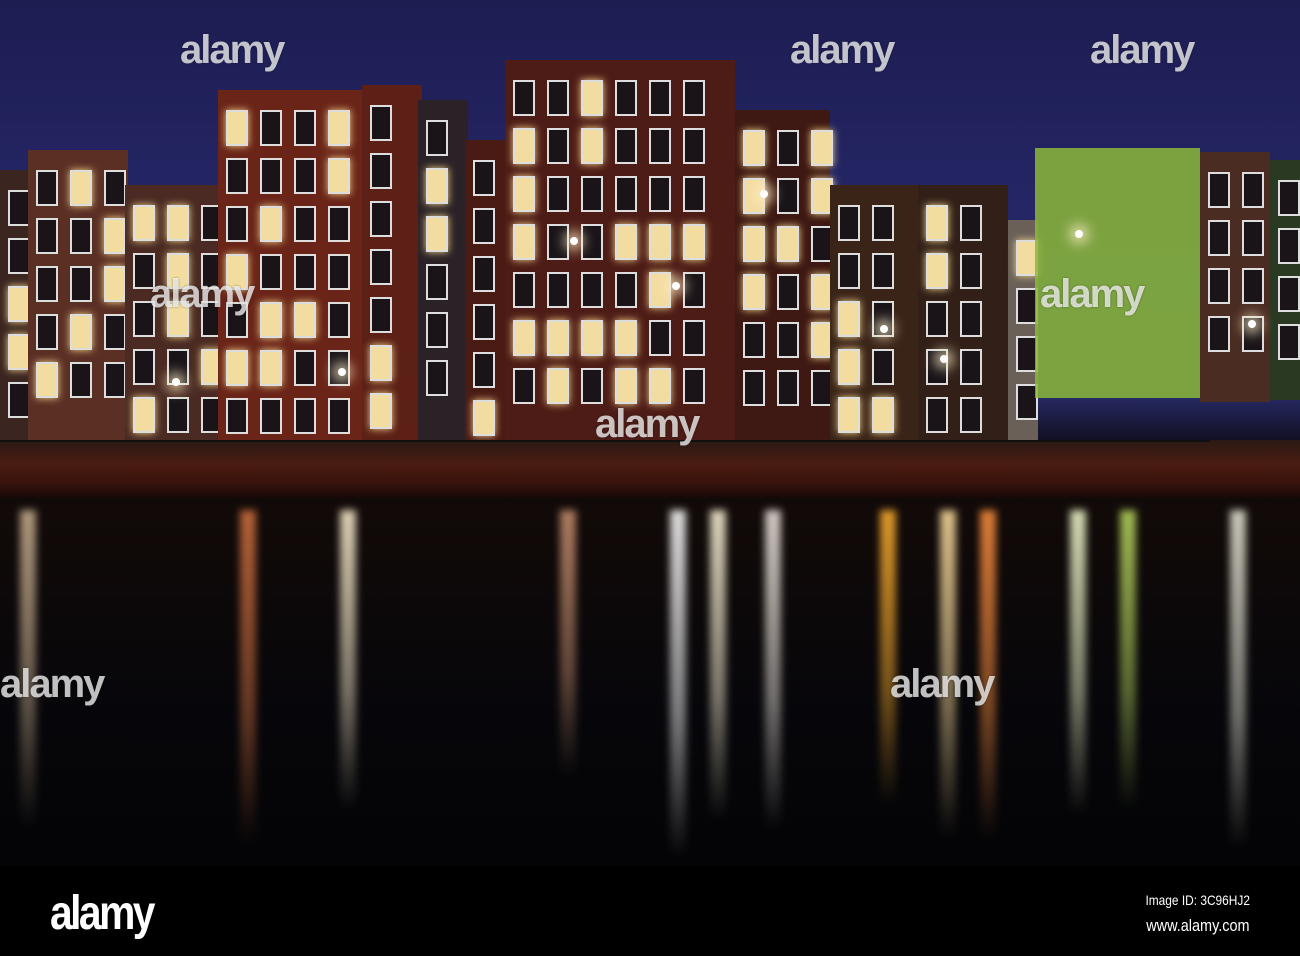 The width and height of the screenshot is (1300, 956). What do you see at coordinates (1198, 925) in the screenshot?
I see `site-url: www.alamy.com` at bounding box center [1198, 925].